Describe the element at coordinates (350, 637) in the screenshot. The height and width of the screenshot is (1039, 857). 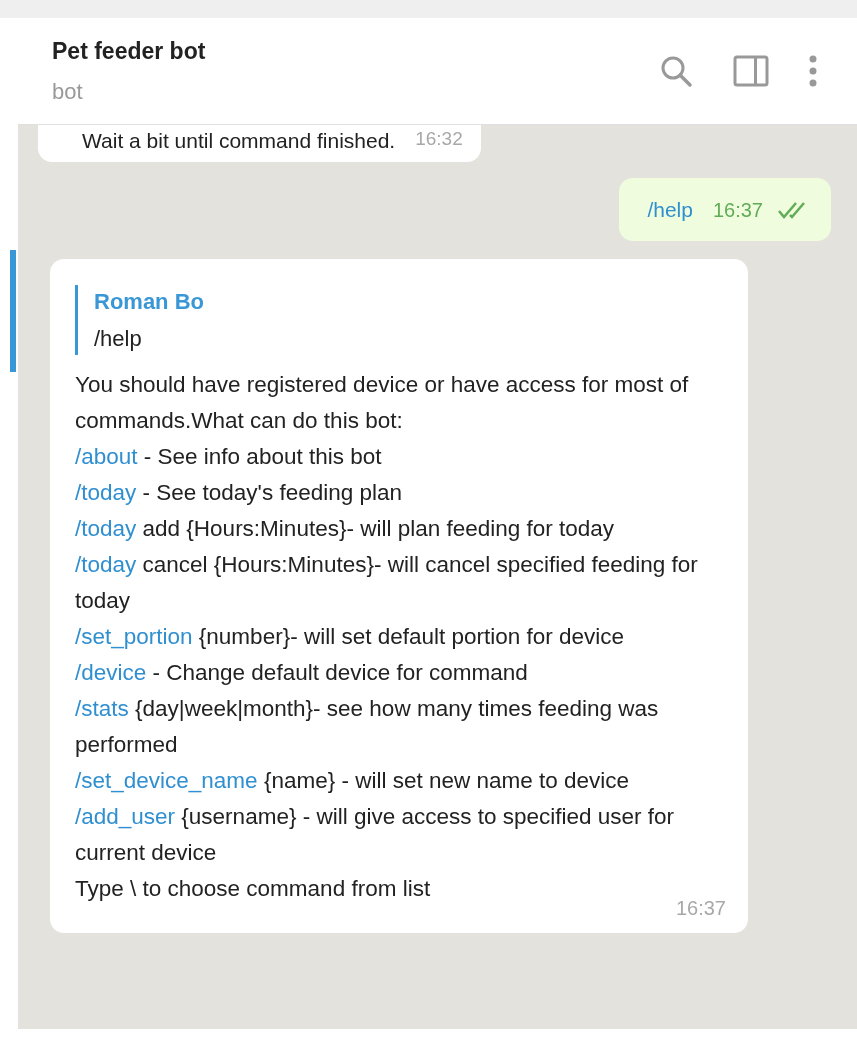
I see `message-text: /set_portion {number}- will set default portion for device` at that location.